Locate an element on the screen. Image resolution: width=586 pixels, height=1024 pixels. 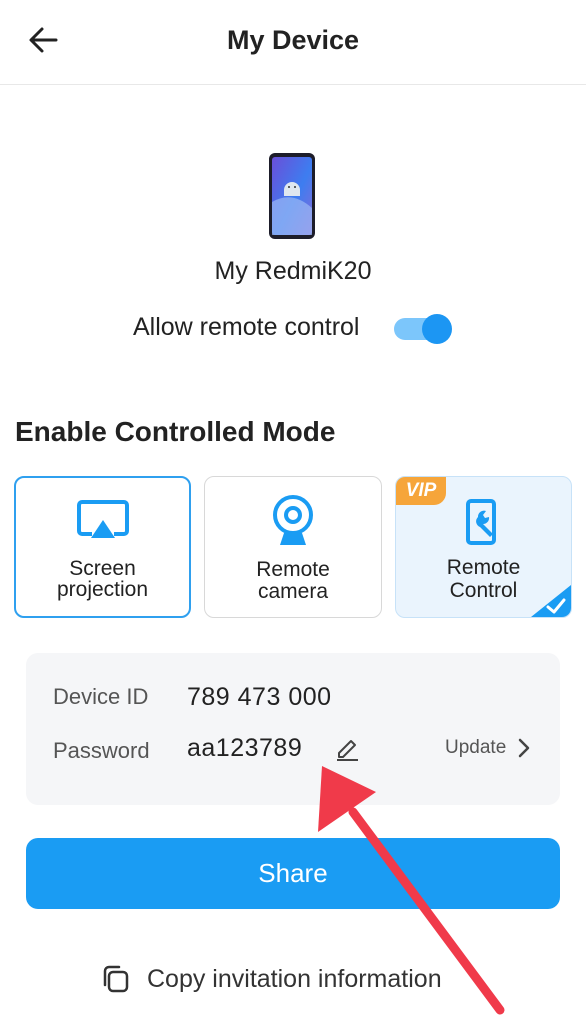
section-title: Enable Controlled Mode is located at coordinates (175, 431).